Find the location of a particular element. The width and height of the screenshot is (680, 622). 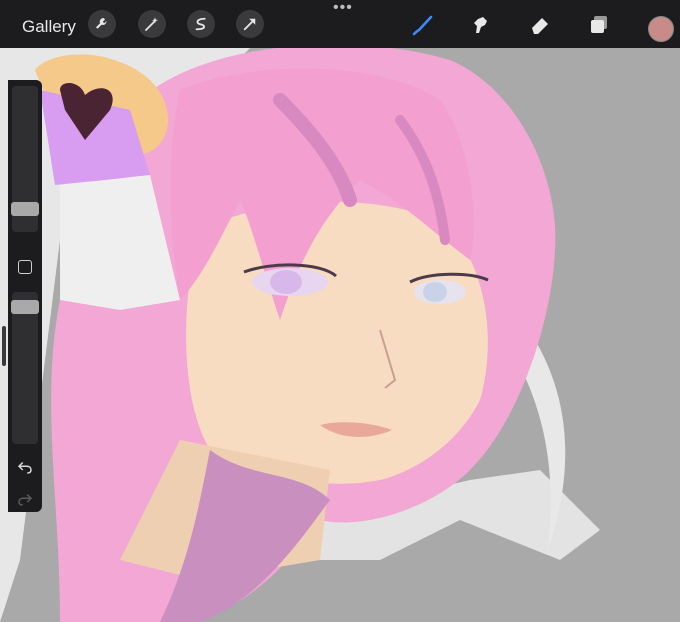

brush-size-slider is located at coordinates (25, 159).